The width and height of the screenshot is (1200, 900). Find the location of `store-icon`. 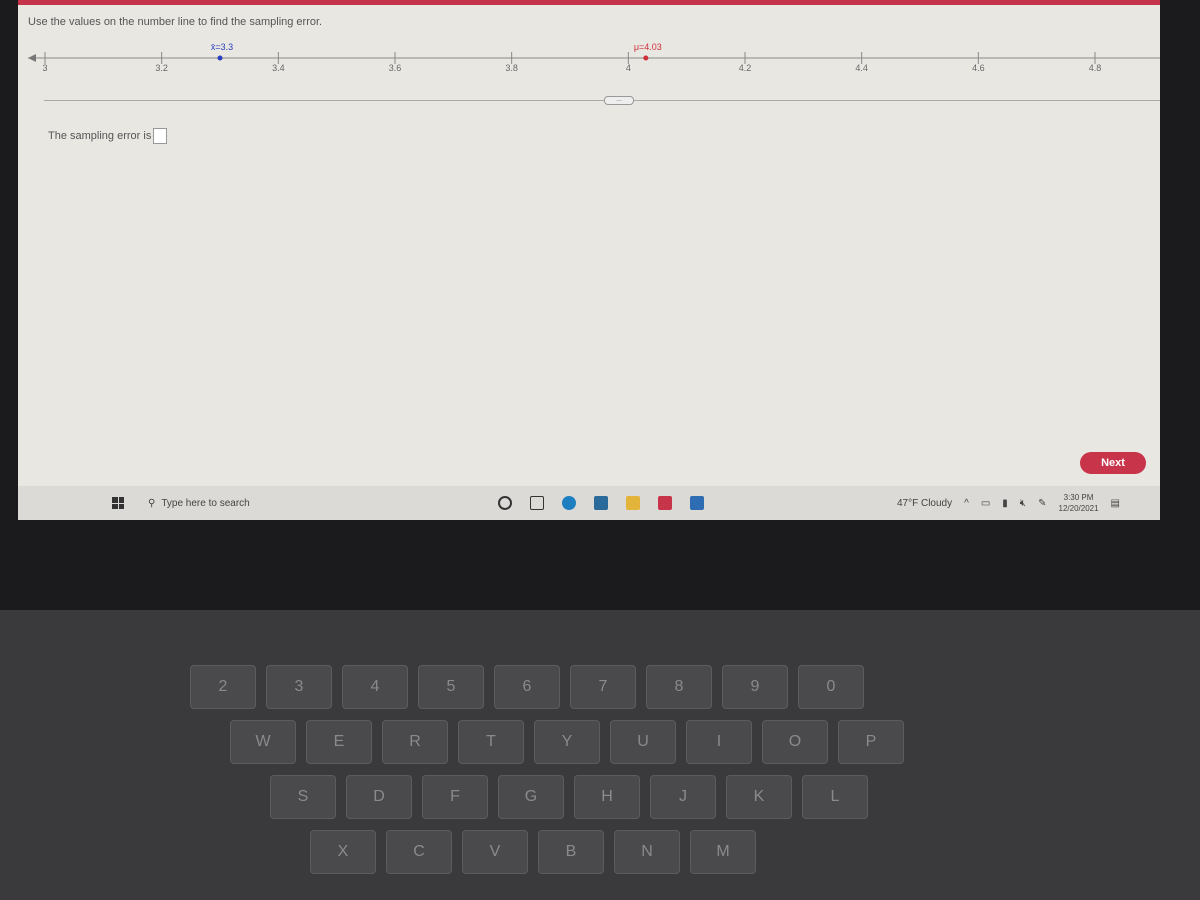

store-icon is located at coordinates (601, 503).